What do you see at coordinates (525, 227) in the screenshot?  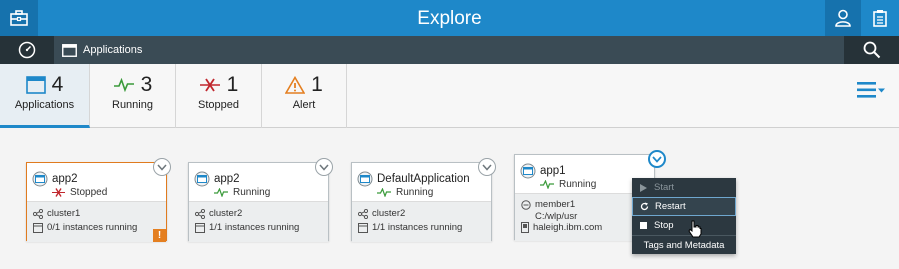 I see `host-device-icon` at bounding box center [525, 227].